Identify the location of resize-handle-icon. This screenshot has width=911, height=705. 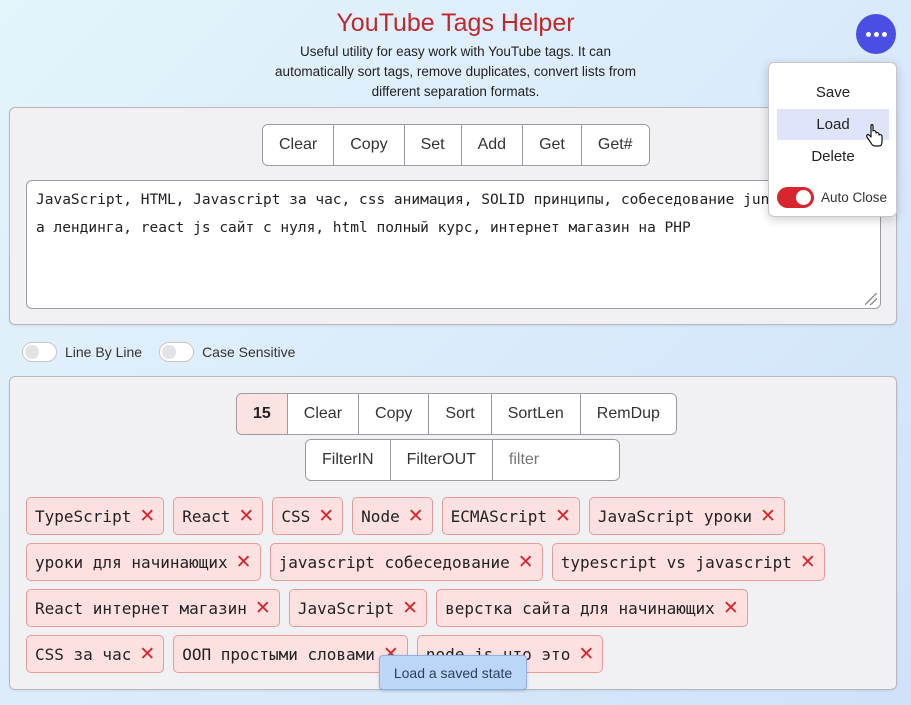
(871, 299).